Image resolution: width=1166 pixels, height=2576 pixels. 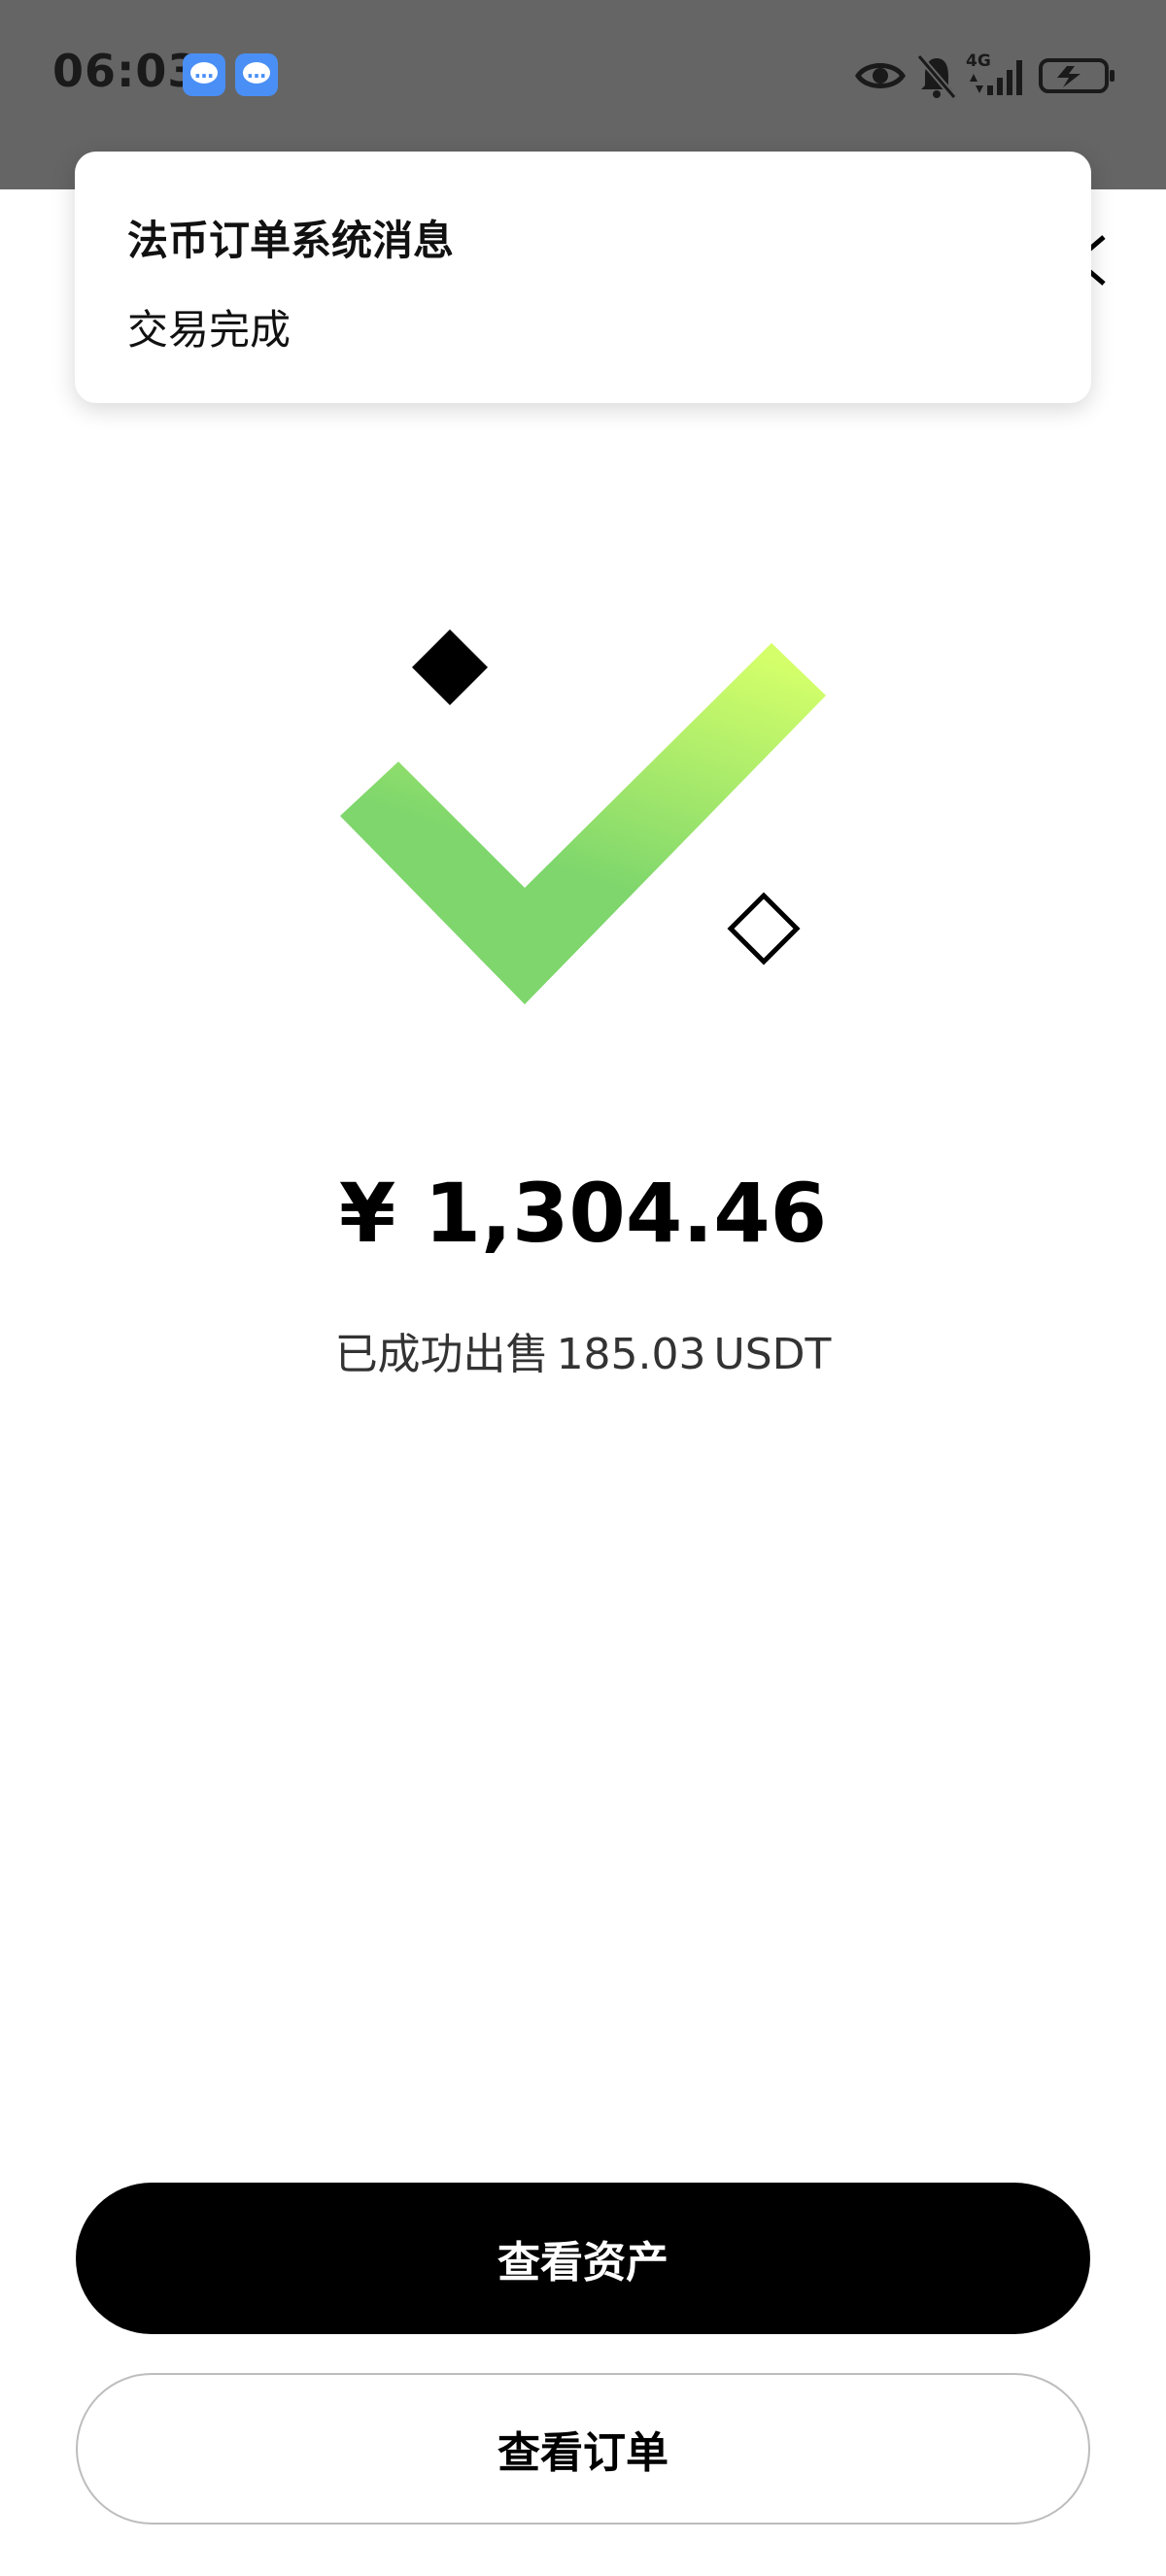 I want to click on status-icons: 4G, so click(x=986, y=76).